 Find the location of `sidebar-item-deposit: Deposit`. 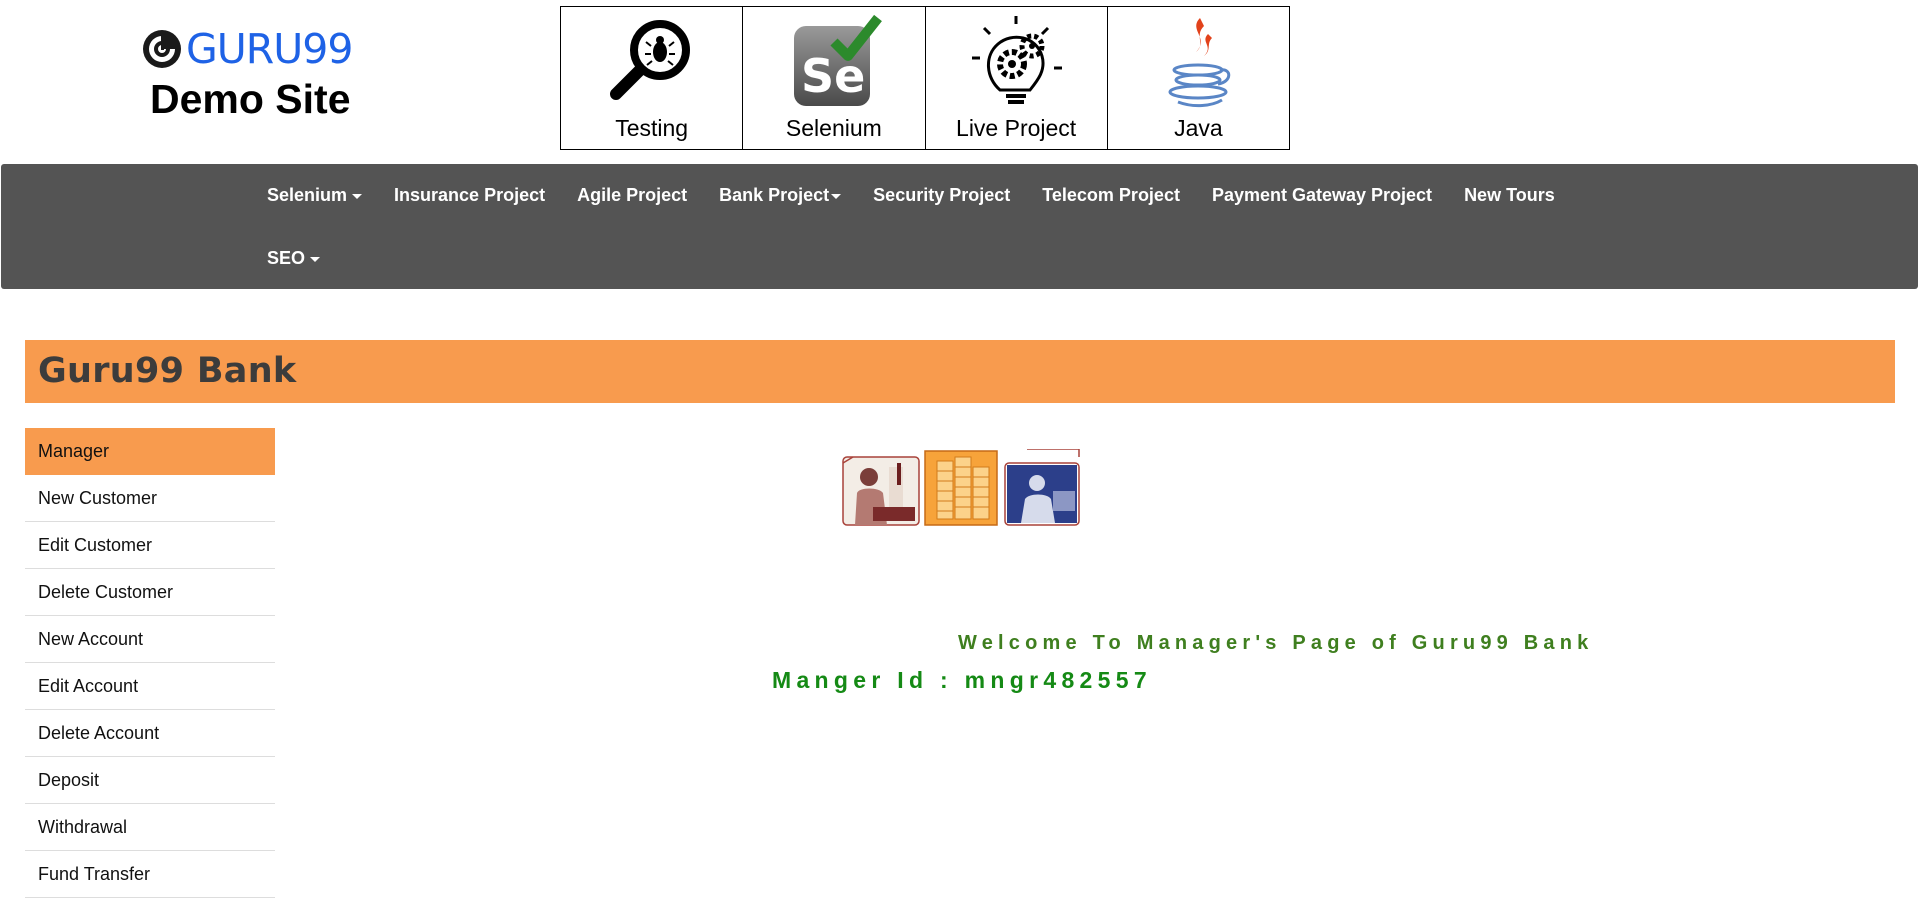

sidebar-item-deposit: Deposit is located at coordinates (150, 780).